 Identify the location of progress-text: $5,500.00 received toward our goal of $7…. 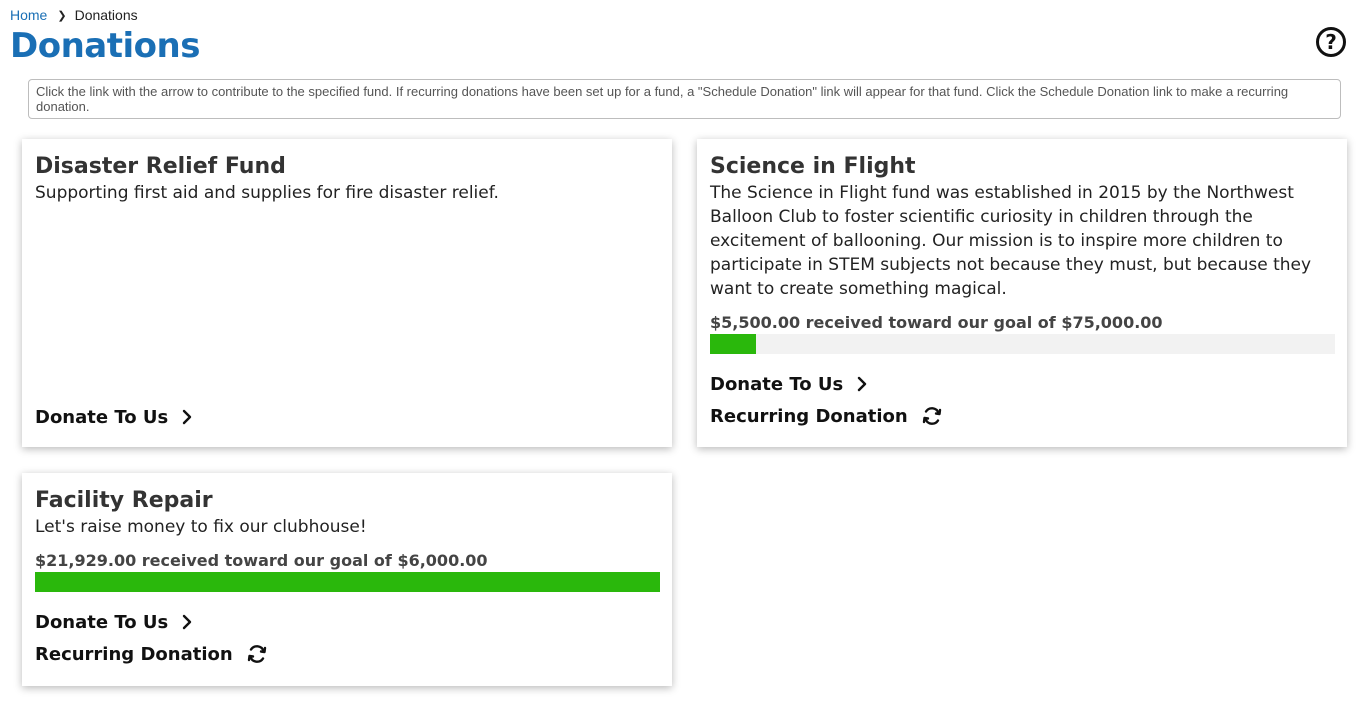
(936, 322).